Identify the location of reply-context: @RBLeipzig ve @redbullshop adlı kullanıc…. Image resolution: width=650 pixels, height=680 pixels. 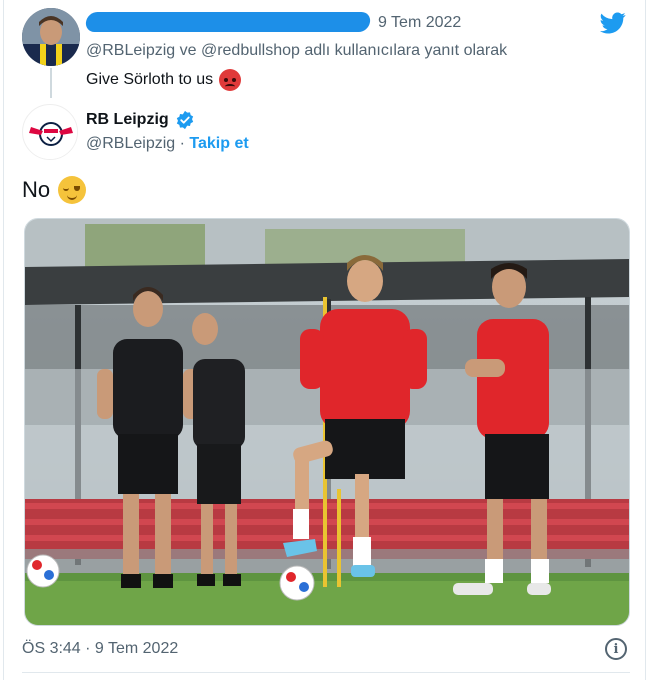
(297, 50).